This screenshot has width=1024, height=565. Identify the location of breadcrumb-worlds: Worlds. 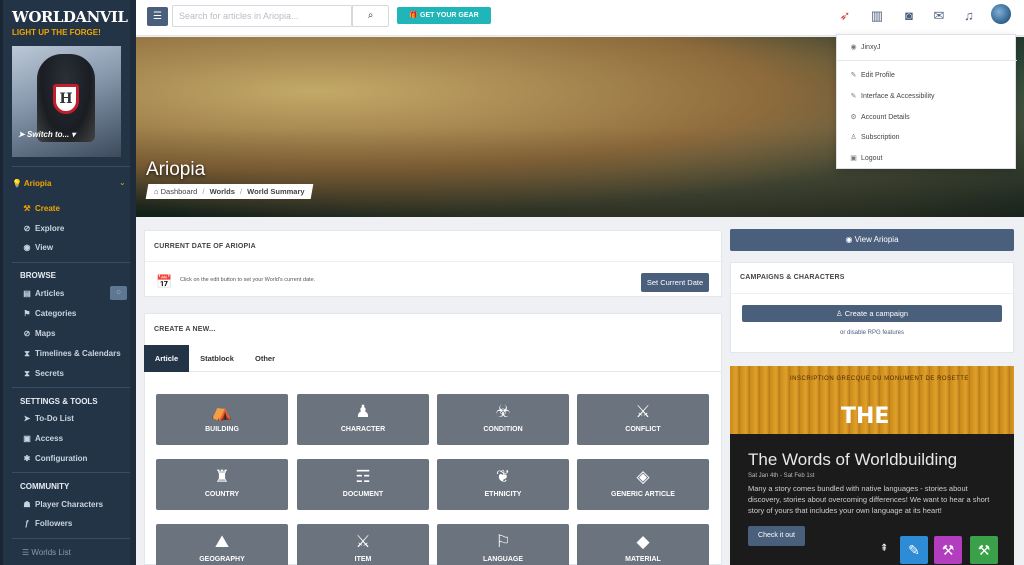
(222, 191).